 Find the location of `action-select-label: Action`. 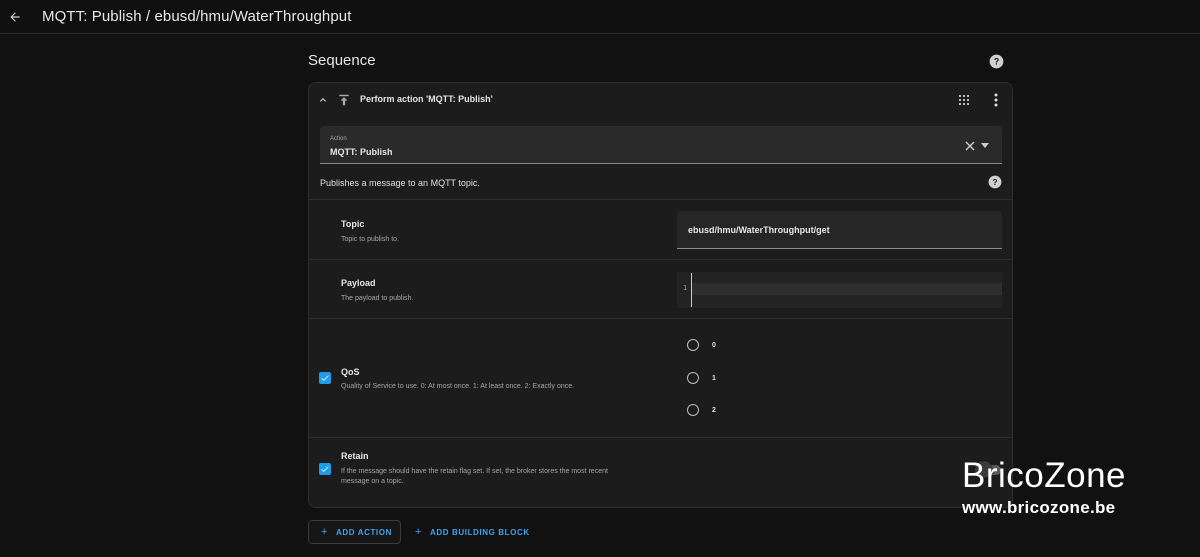

action-select-label: Action is located at coordinates (338, 139).